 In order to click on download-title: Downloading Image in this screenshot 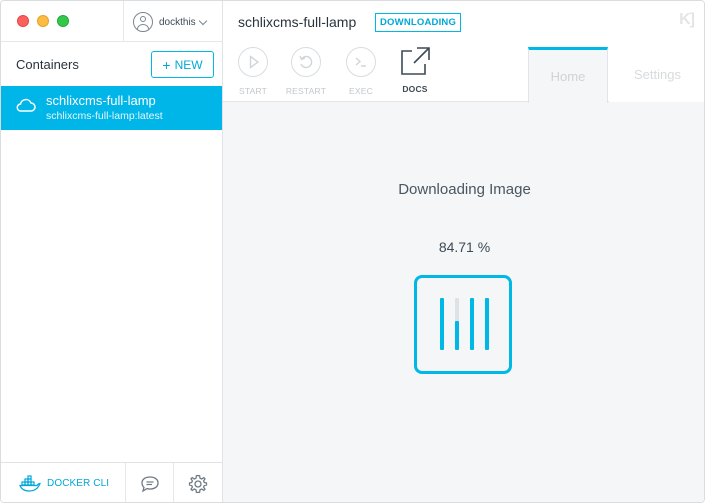, I will do `click(464, 189)`.